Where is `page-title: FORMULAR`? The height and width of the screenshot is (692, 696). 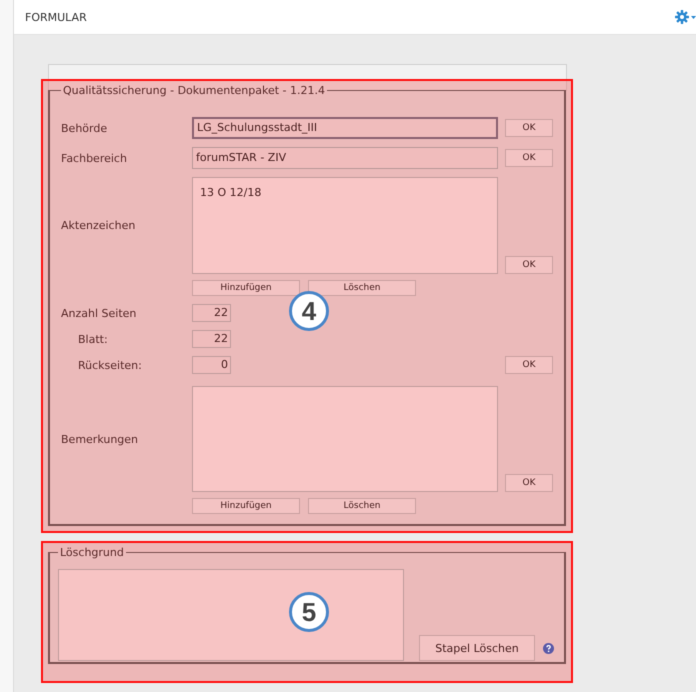
page-title: FORMULAR is located at coordinates (56, 17).